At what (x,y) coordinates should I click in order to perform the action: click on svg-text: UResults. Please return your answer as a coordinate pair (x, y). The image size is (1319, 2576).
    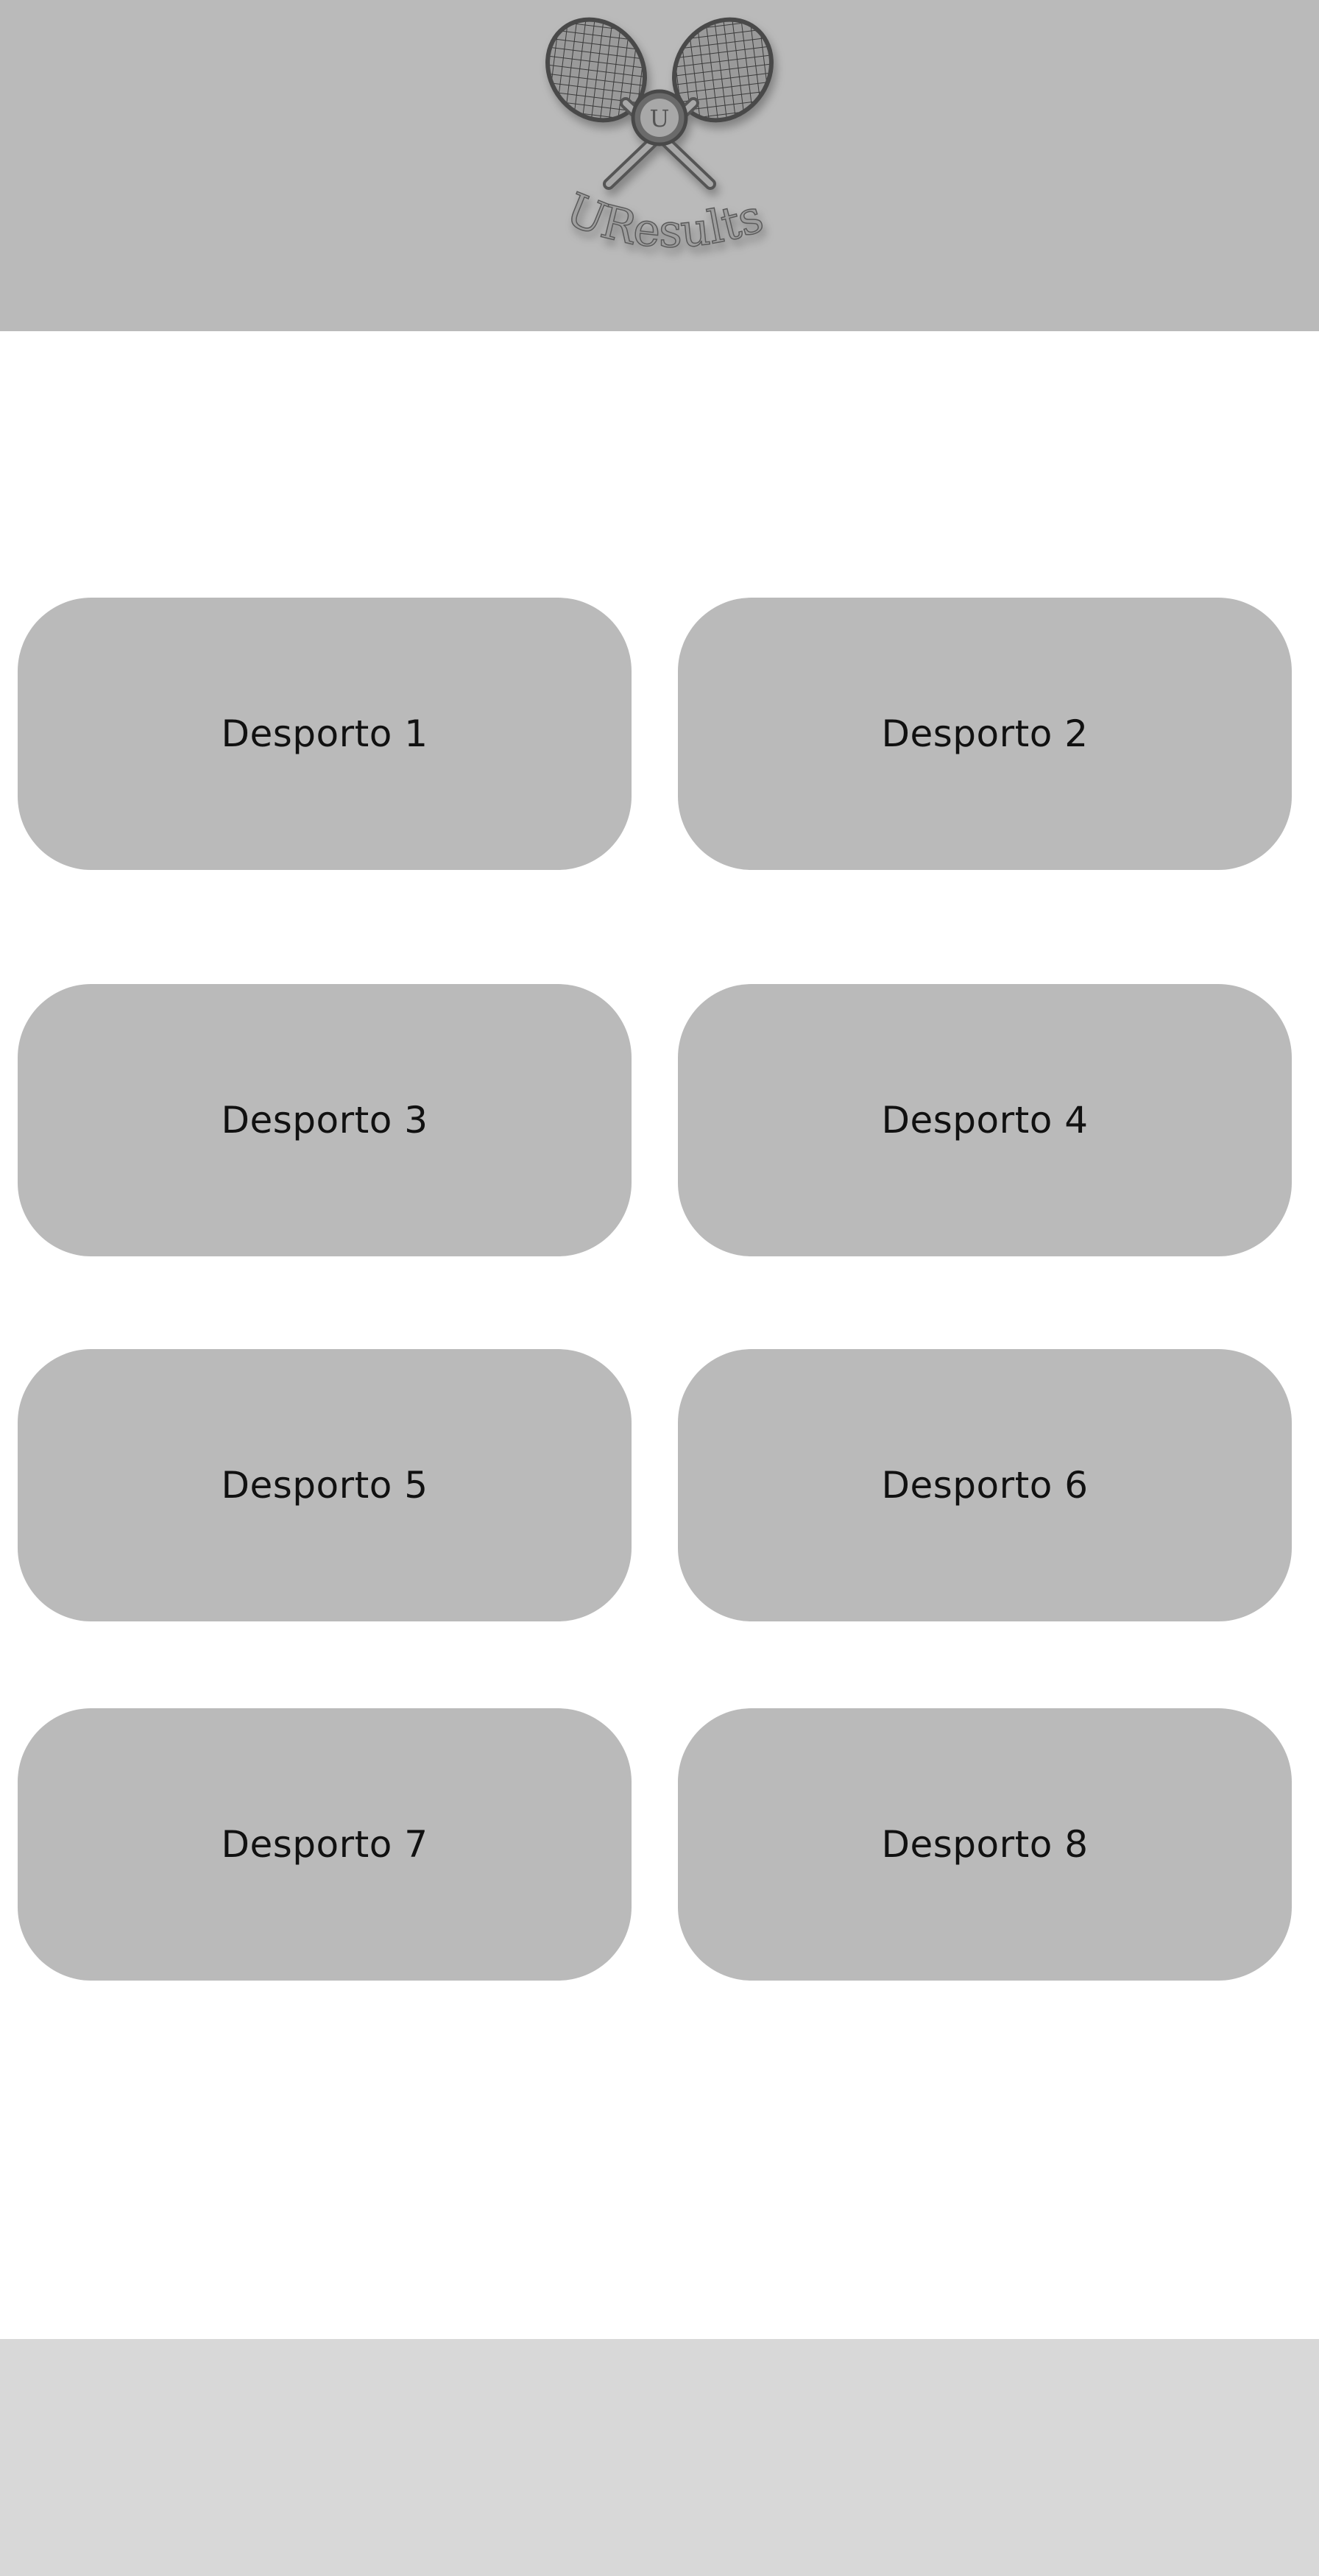
    Looking at the image, I should click on (664, 220).